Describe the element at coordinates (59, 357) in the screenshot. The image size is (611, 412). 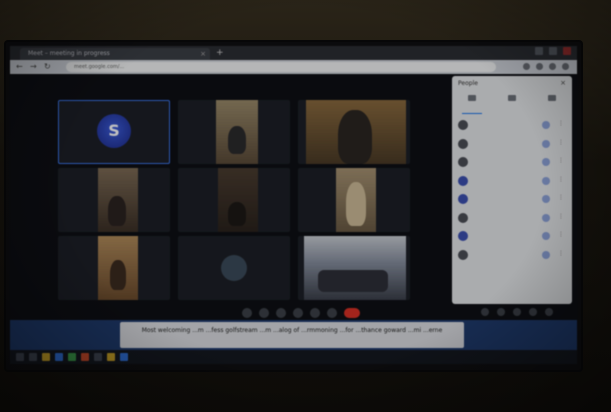
I see `browser-icon` at that location.